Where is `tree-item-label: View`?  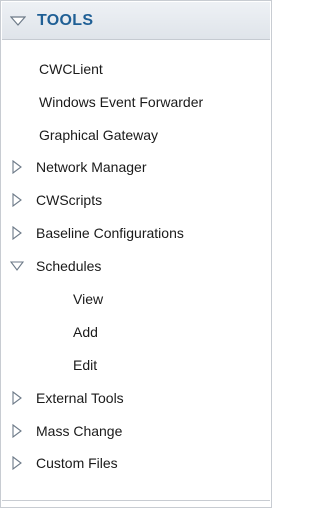 tree-item-label: View is located at coordinates (88, 299).